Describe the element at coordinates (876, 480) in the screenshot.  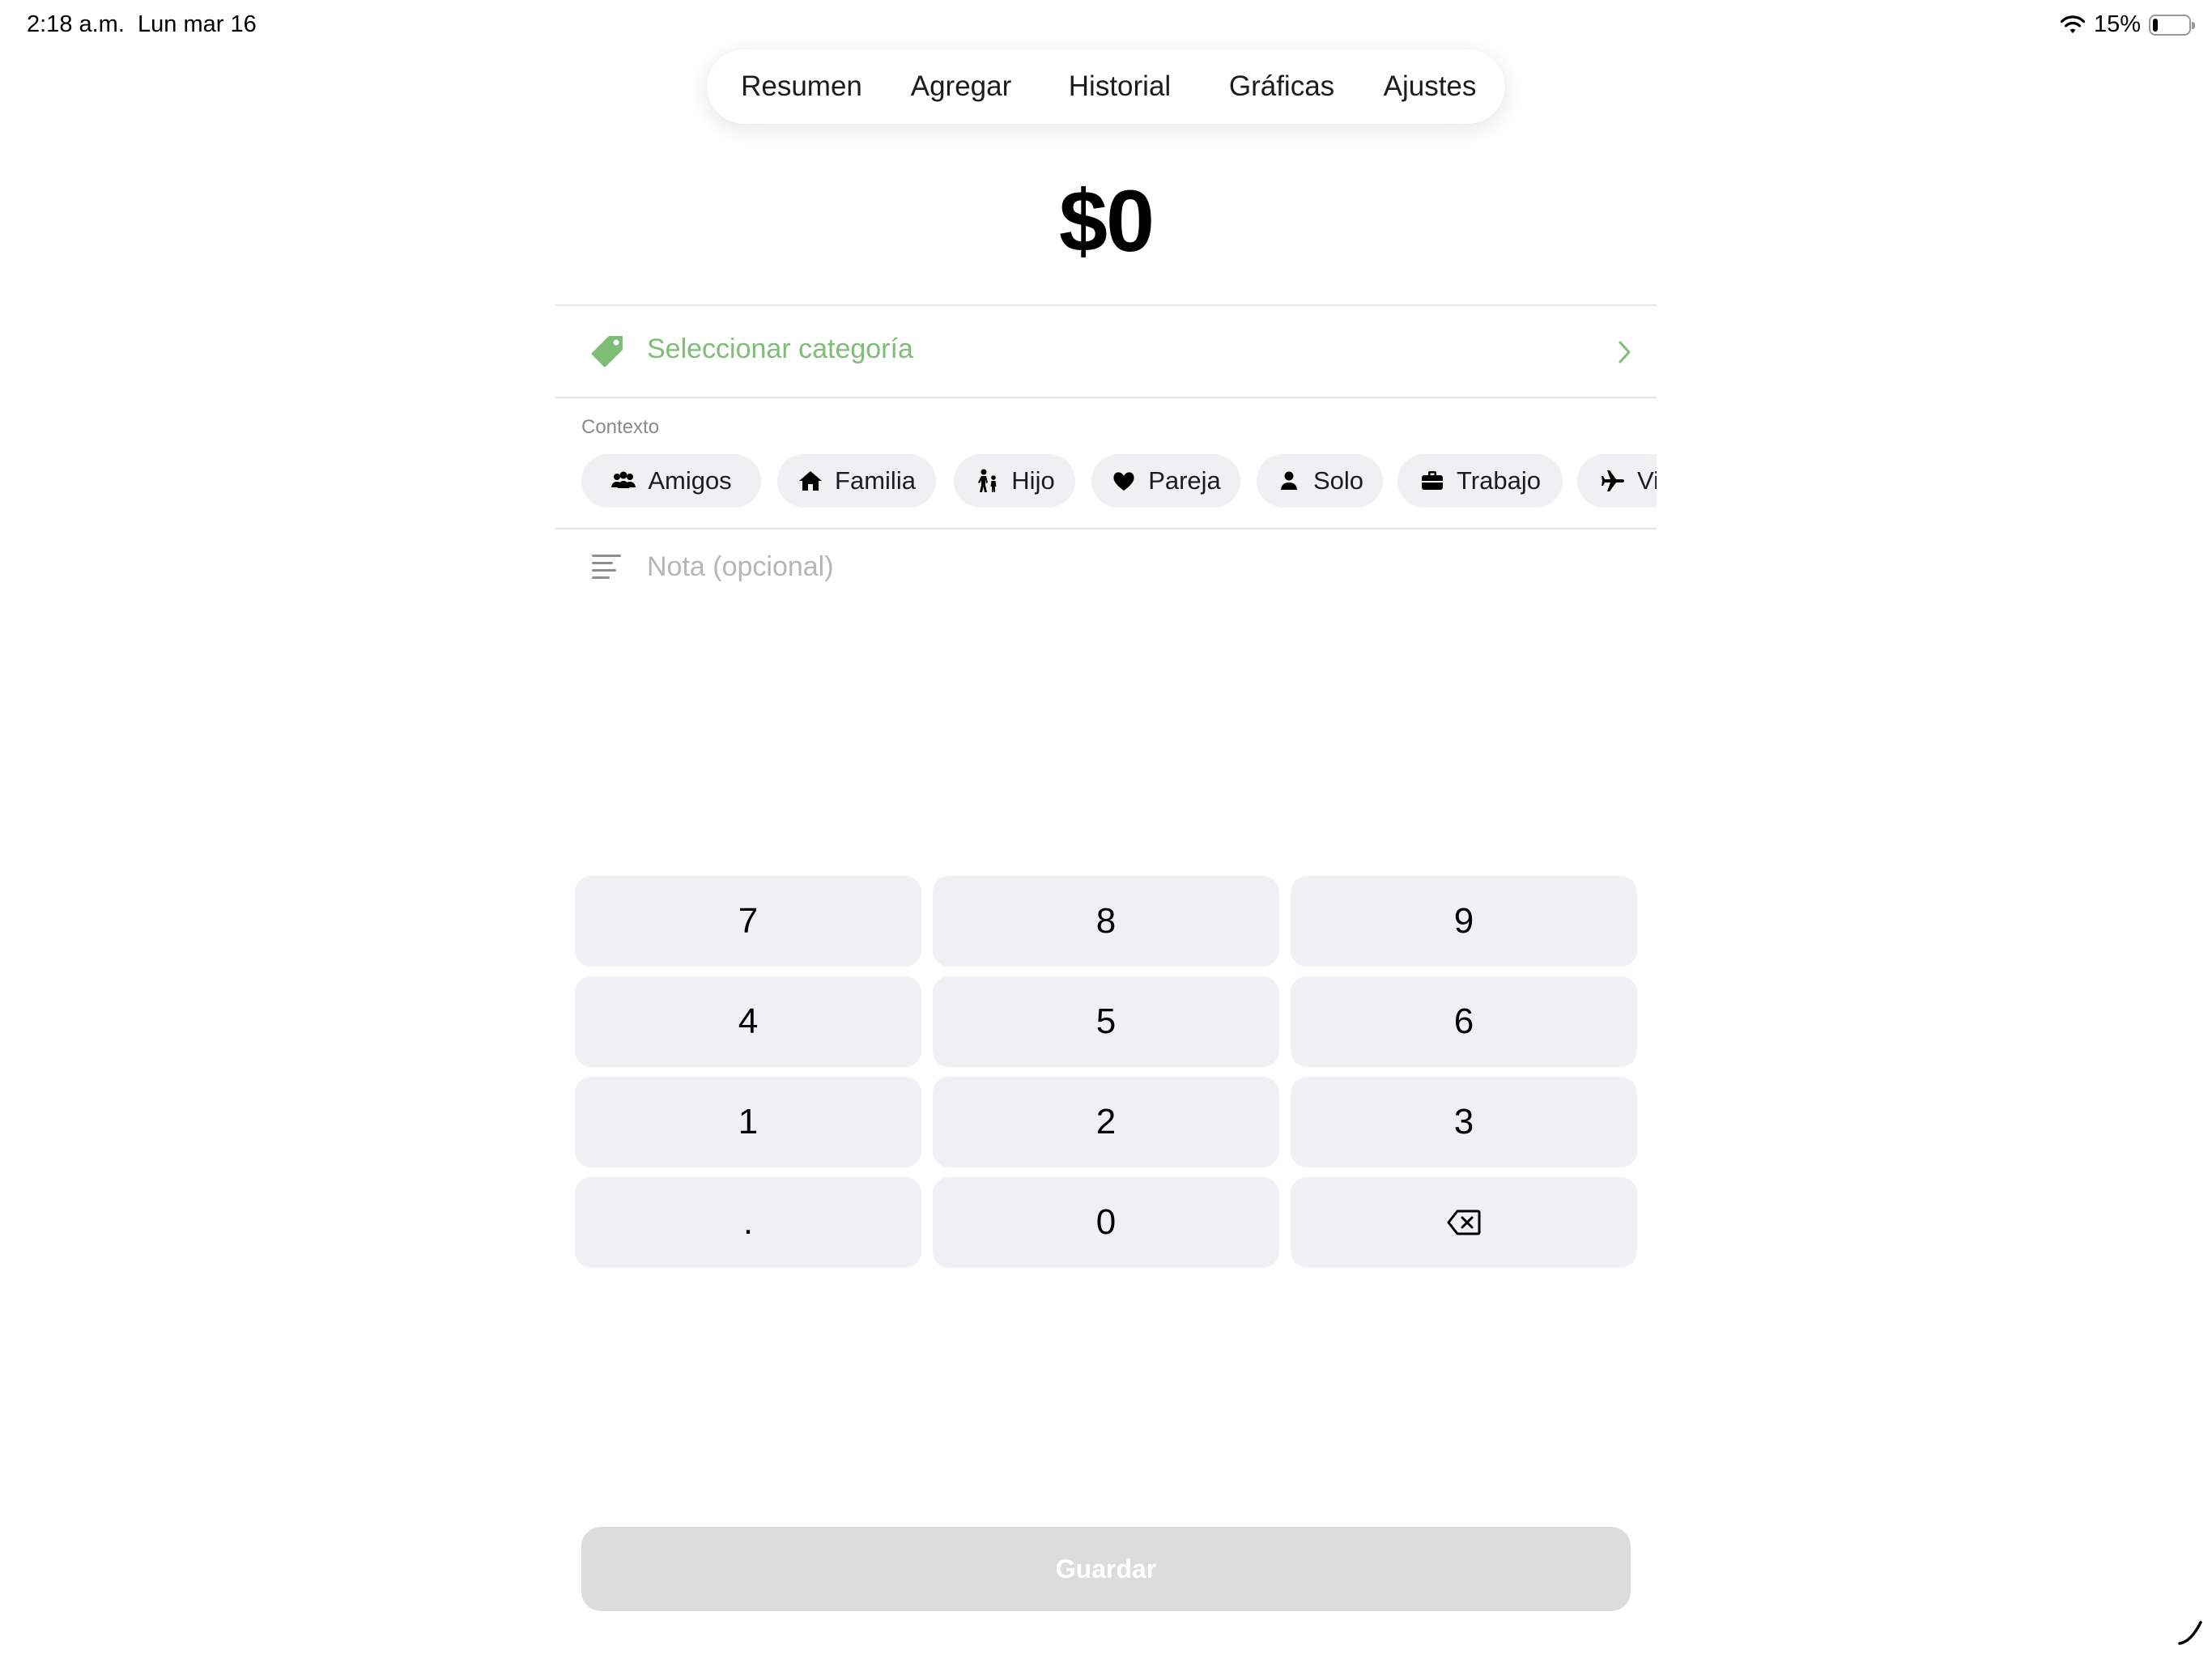
I see `chip-label: Familia` at that location.